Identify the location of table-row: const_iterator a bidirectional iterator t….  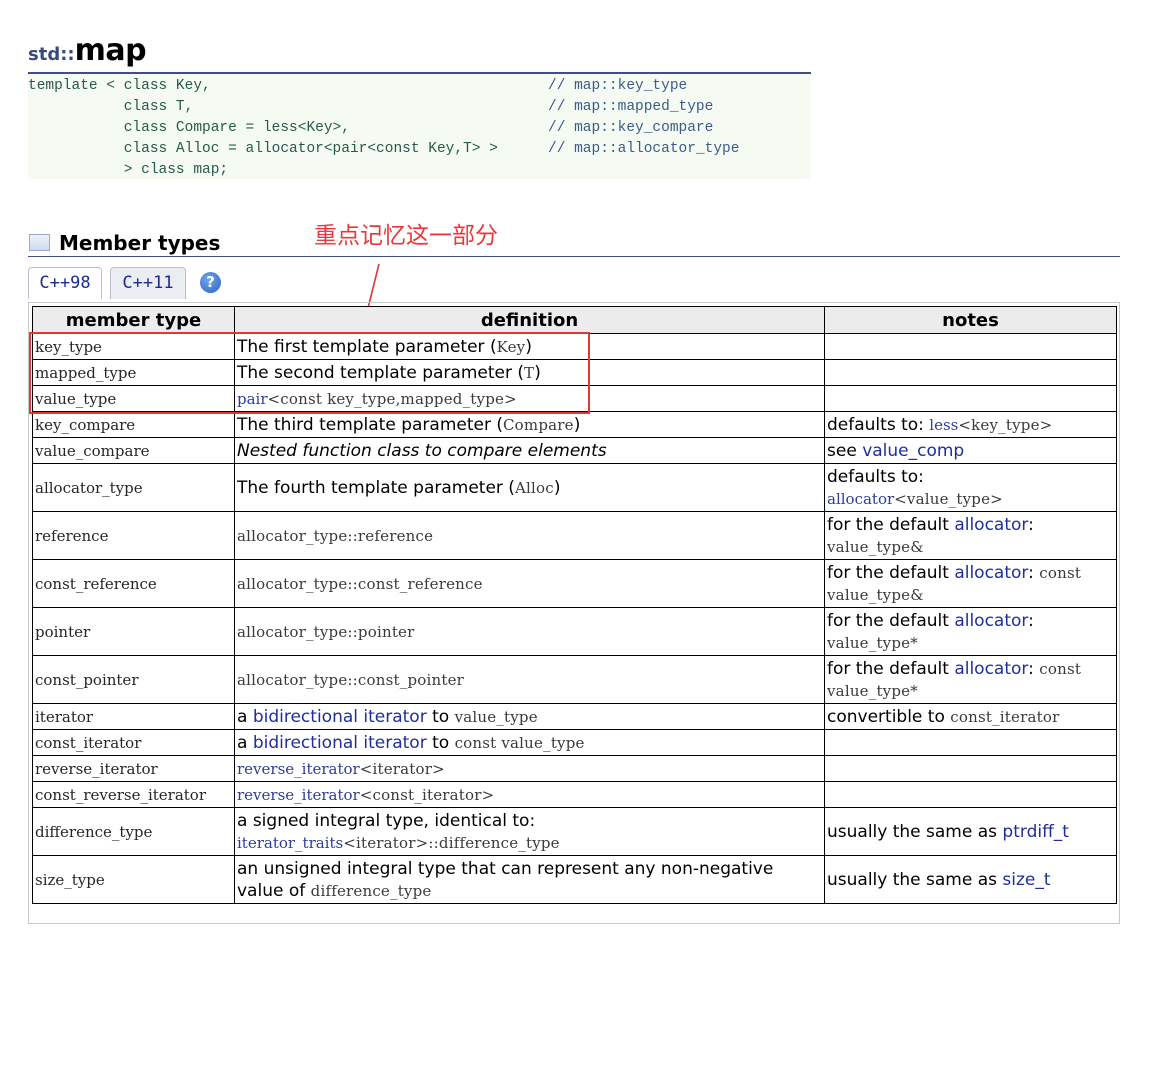
(574, 742).